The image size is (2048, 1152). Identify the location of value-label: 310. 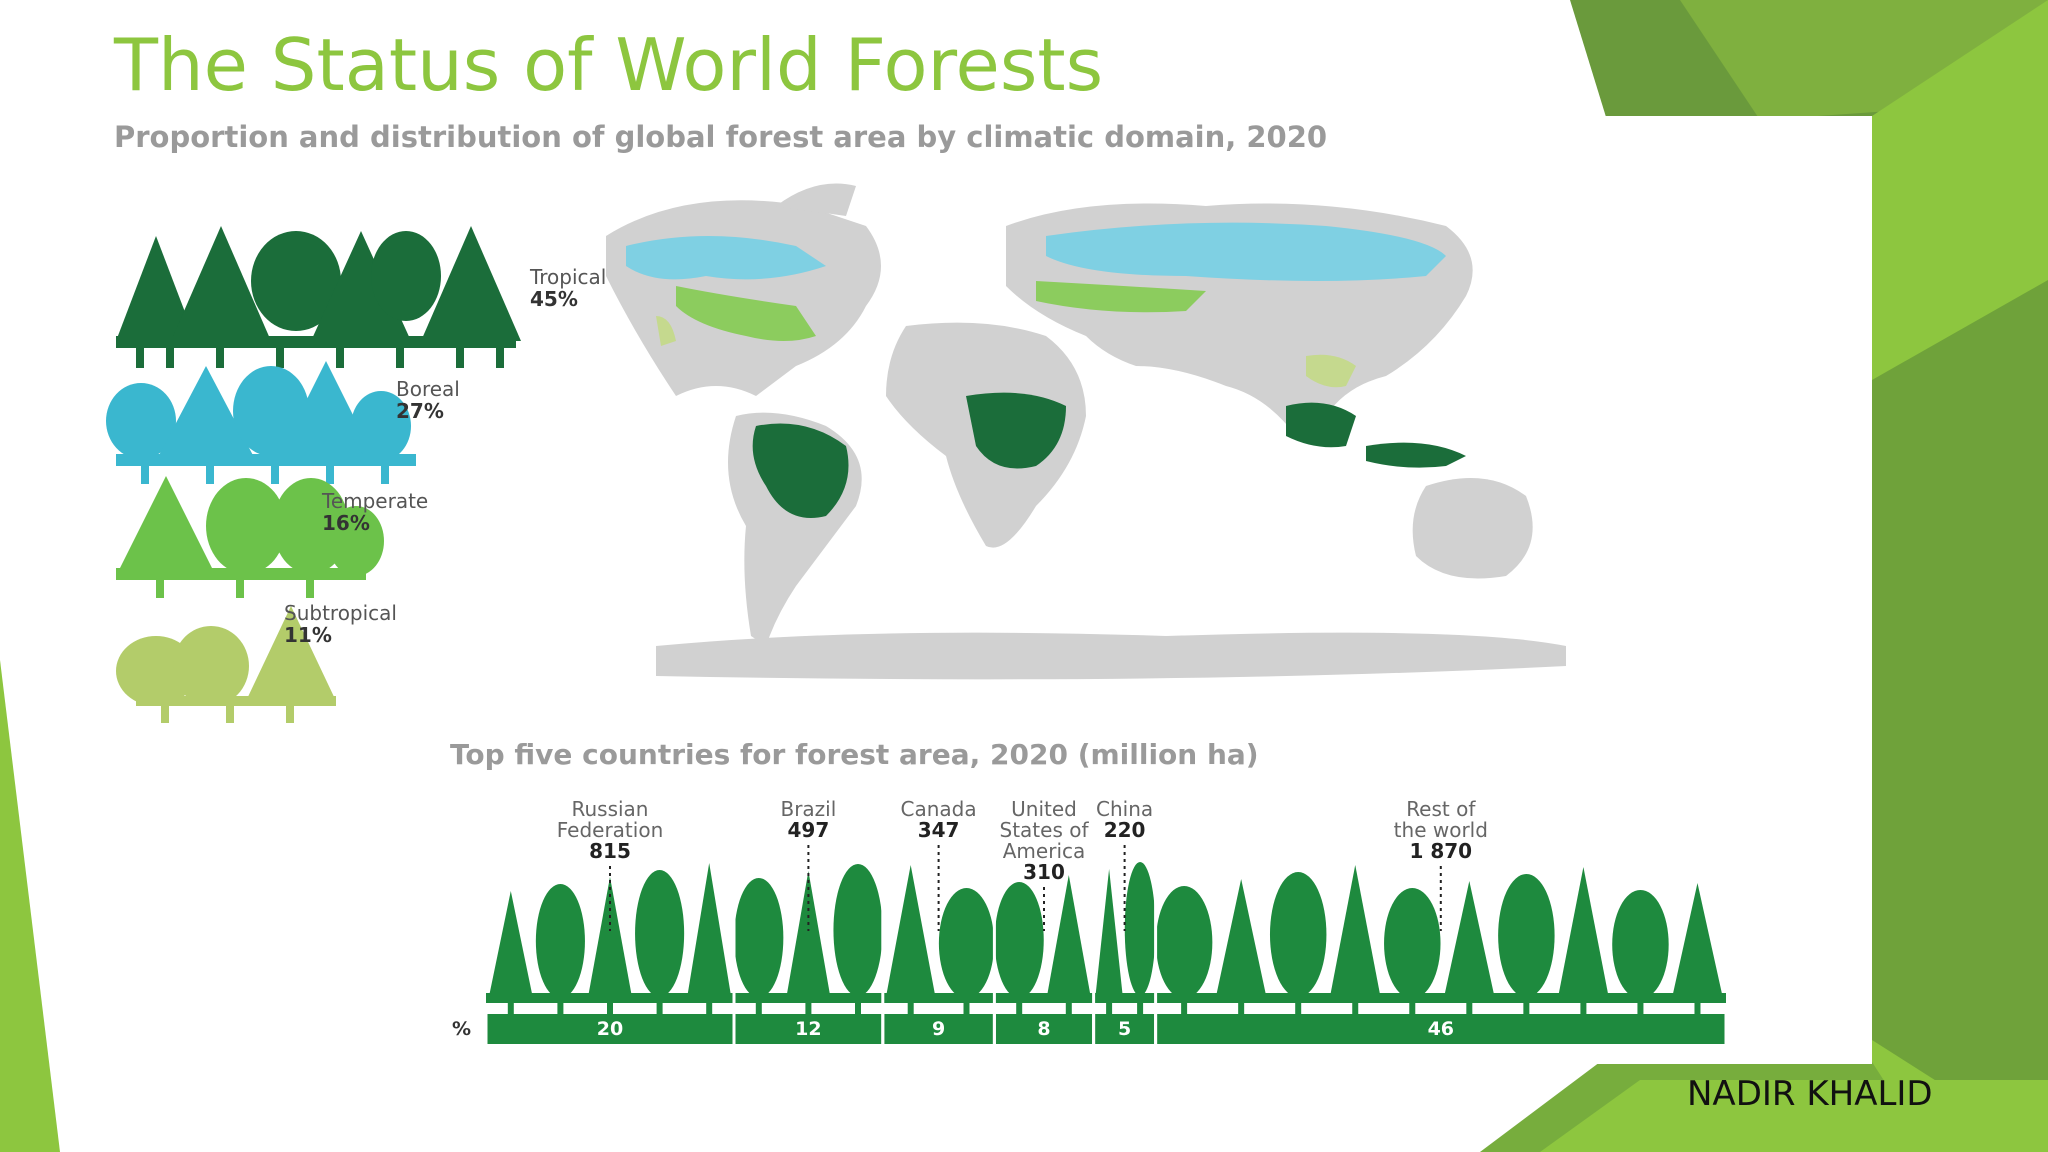
(1044, 872).